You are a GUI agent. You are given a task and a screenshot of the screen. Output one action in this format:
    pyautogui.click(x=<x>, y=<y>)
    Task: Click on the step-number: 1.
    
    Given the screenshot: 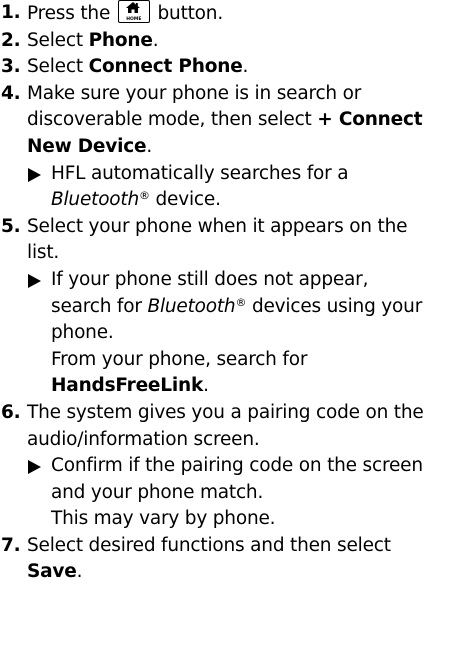 What is the action you would take?
    pyautogui.click(x=11, y=12)
    